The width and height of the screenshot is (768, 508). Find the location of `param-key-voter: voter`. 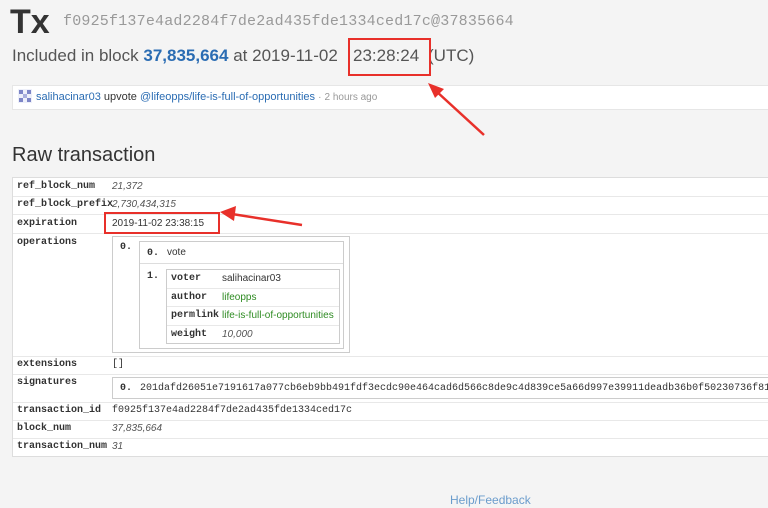

param-key-voter: voter is located at coordinates (186, 278).